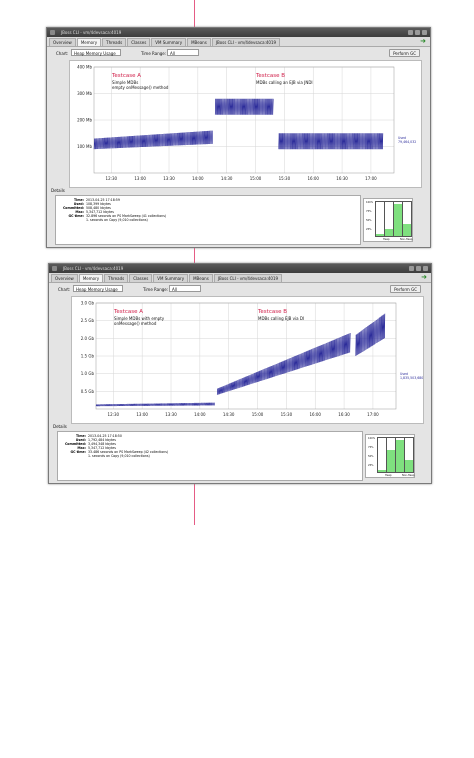  Describe the element at coordinates (88, 320) in the screenshot. I see `y-tick-label: 2.5 Gb` at that location.